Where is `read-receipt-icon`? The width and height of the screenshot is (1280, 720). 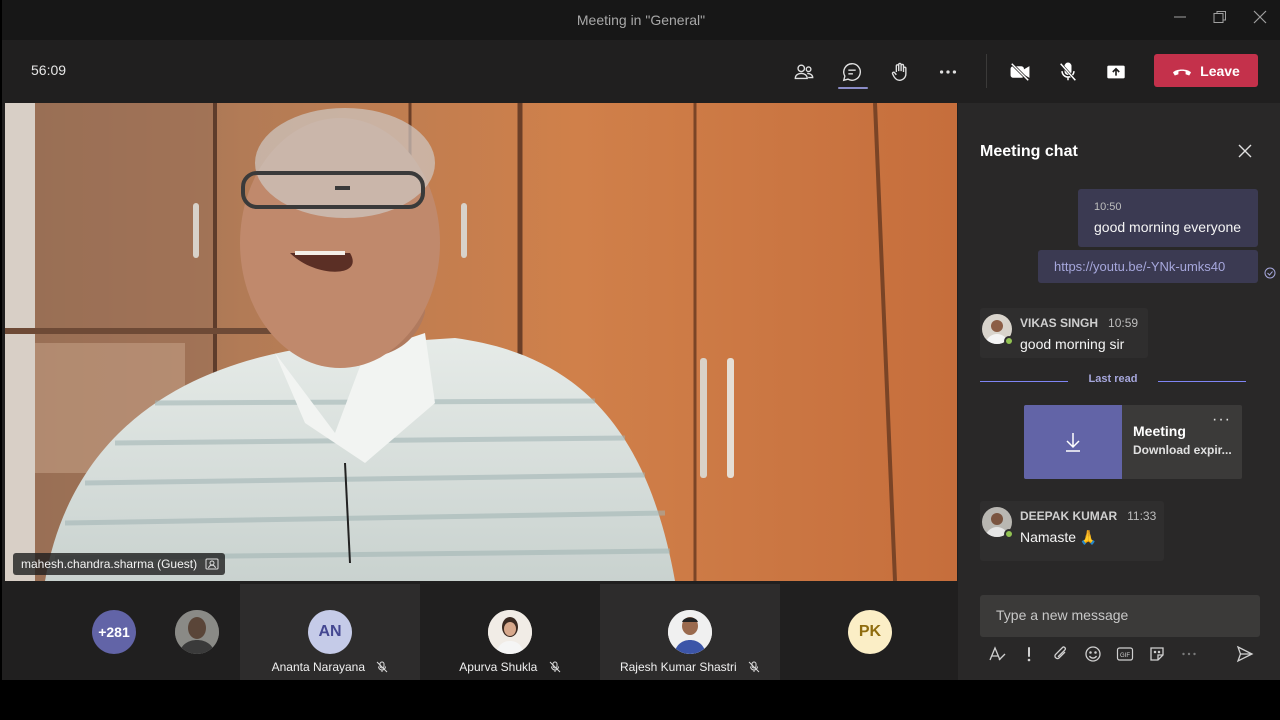
read-receipt-icon is located at coordinates (1270, 273).